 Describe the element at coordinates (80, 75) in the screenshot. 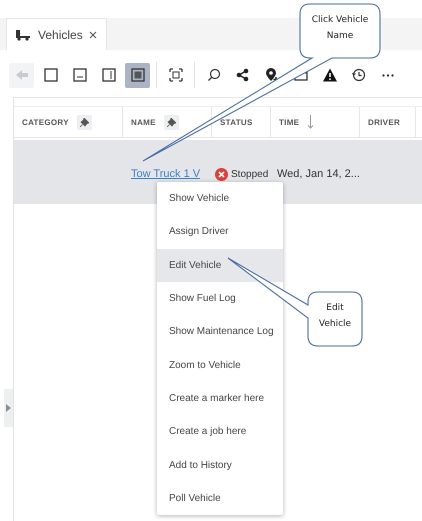

I see `bottom-panel-icon` at that location.